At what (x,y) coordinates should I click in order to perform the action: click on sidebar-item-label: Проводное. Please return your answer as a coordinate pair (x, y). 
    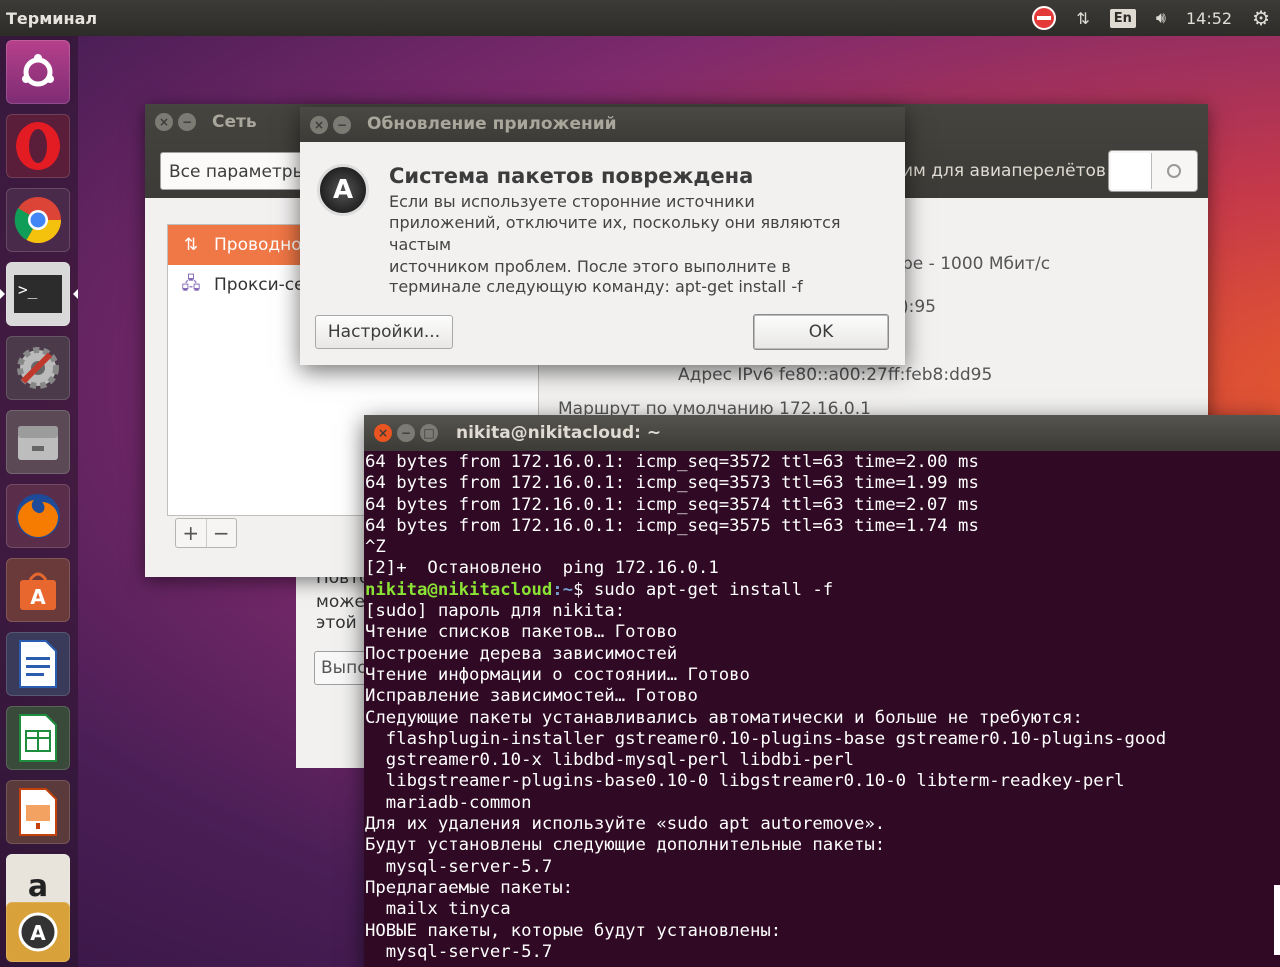
    Looking at the image, I should click on (263, 245).